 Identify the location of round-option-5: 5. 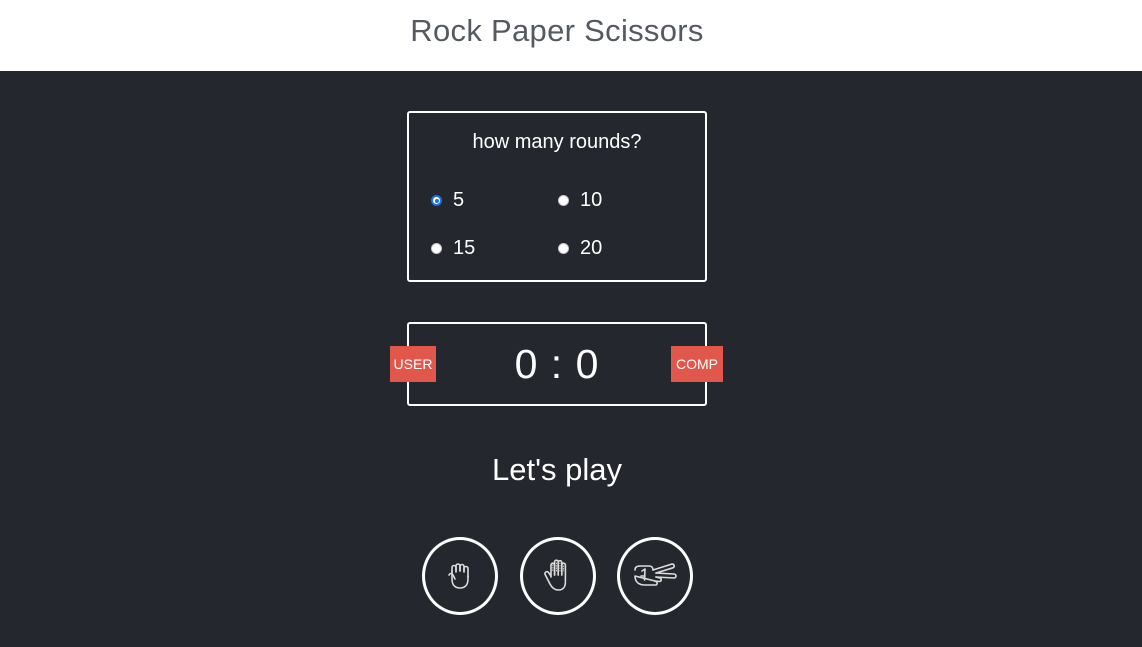
(447, 200).